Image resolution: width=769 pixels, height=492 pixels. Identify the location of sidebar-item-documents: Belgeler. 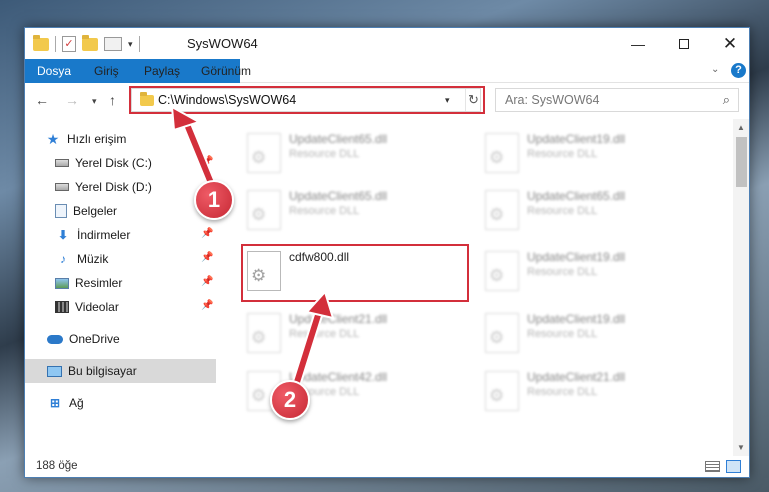
(120, 211).